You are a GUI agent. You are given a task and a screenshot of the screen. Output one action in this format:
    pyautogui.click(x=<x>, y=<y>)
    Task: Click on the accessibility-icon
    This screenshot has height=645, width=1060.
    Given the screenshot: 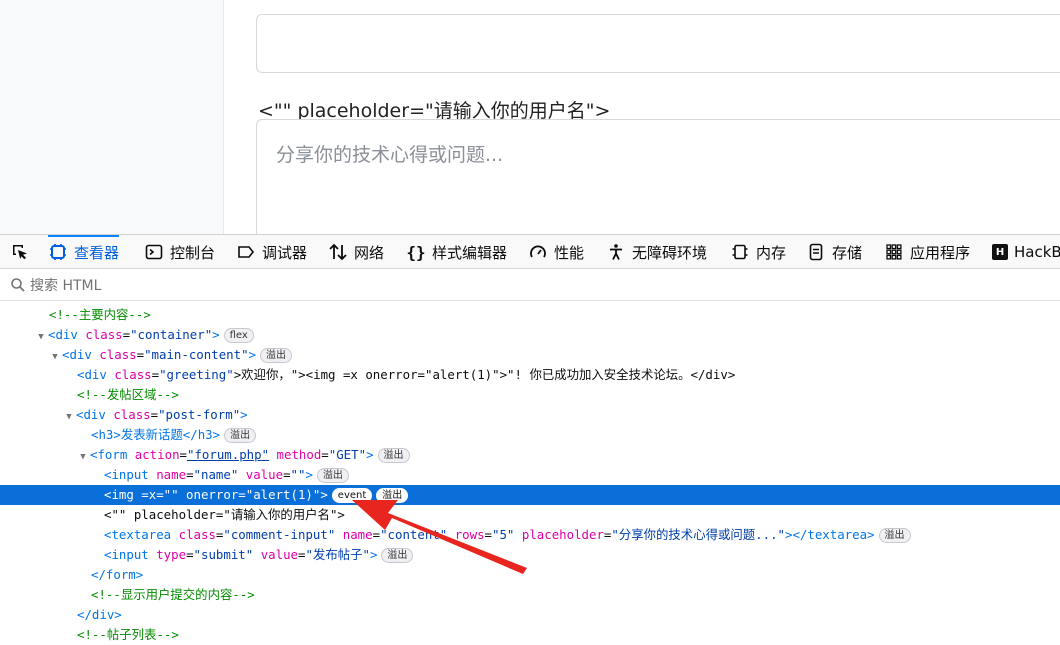 What is the action you would take?
    pyautogui.click(x=616, y=252)
    